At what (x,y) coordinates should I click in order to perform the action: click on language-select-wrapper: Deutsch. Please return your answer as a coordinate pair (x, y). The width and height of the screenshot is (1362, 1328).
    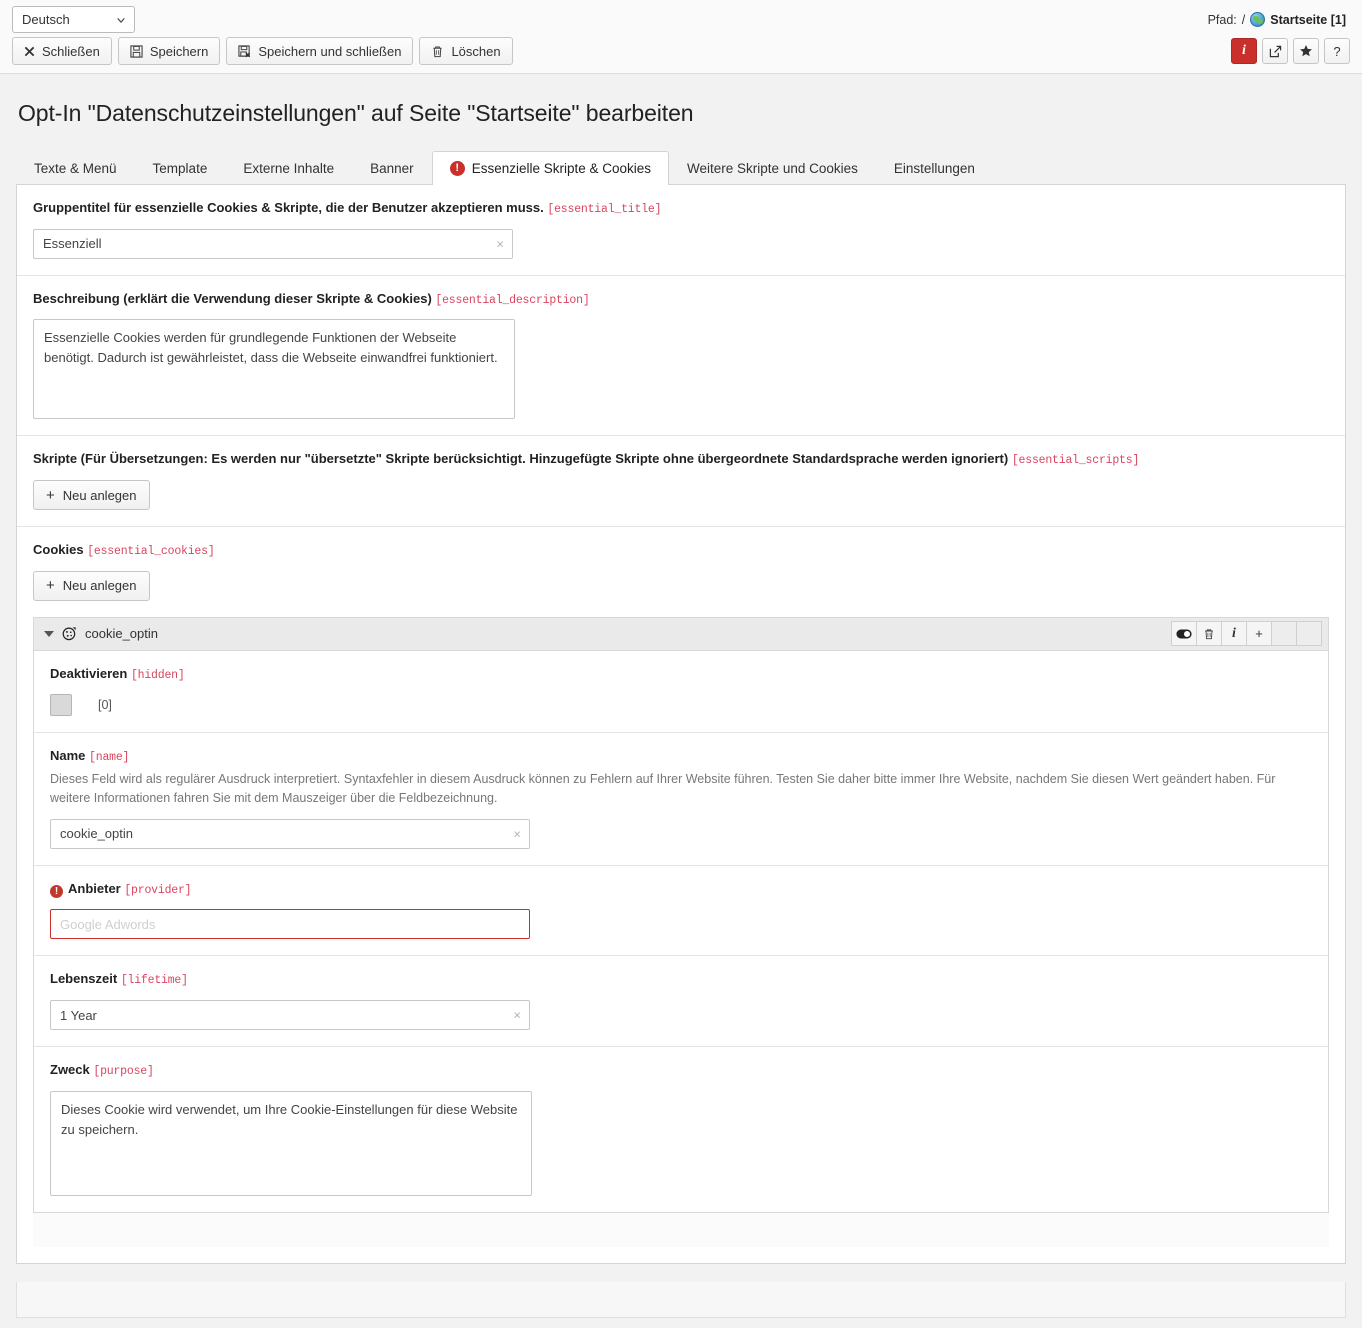
    Looking at the image, I should click on (73, 19).